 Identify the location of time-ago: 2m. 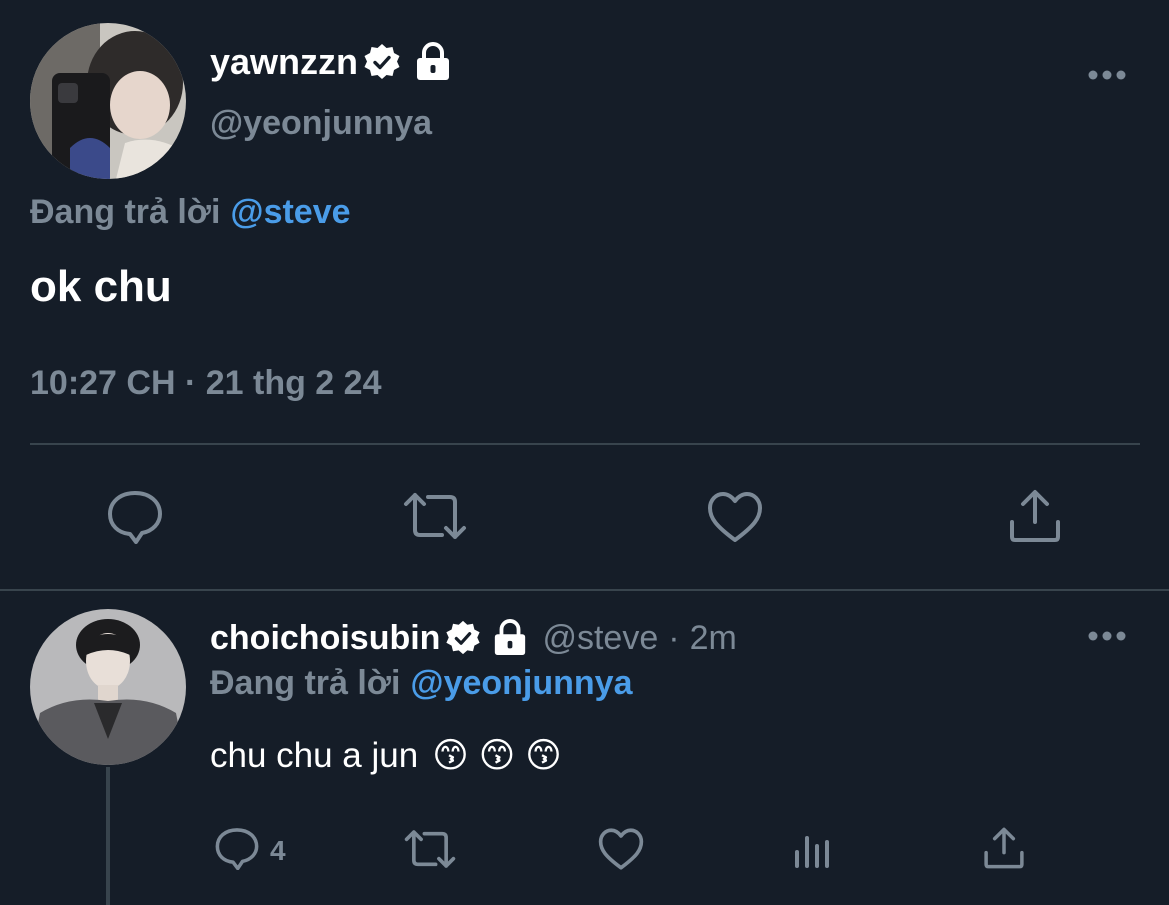
(713, 638).